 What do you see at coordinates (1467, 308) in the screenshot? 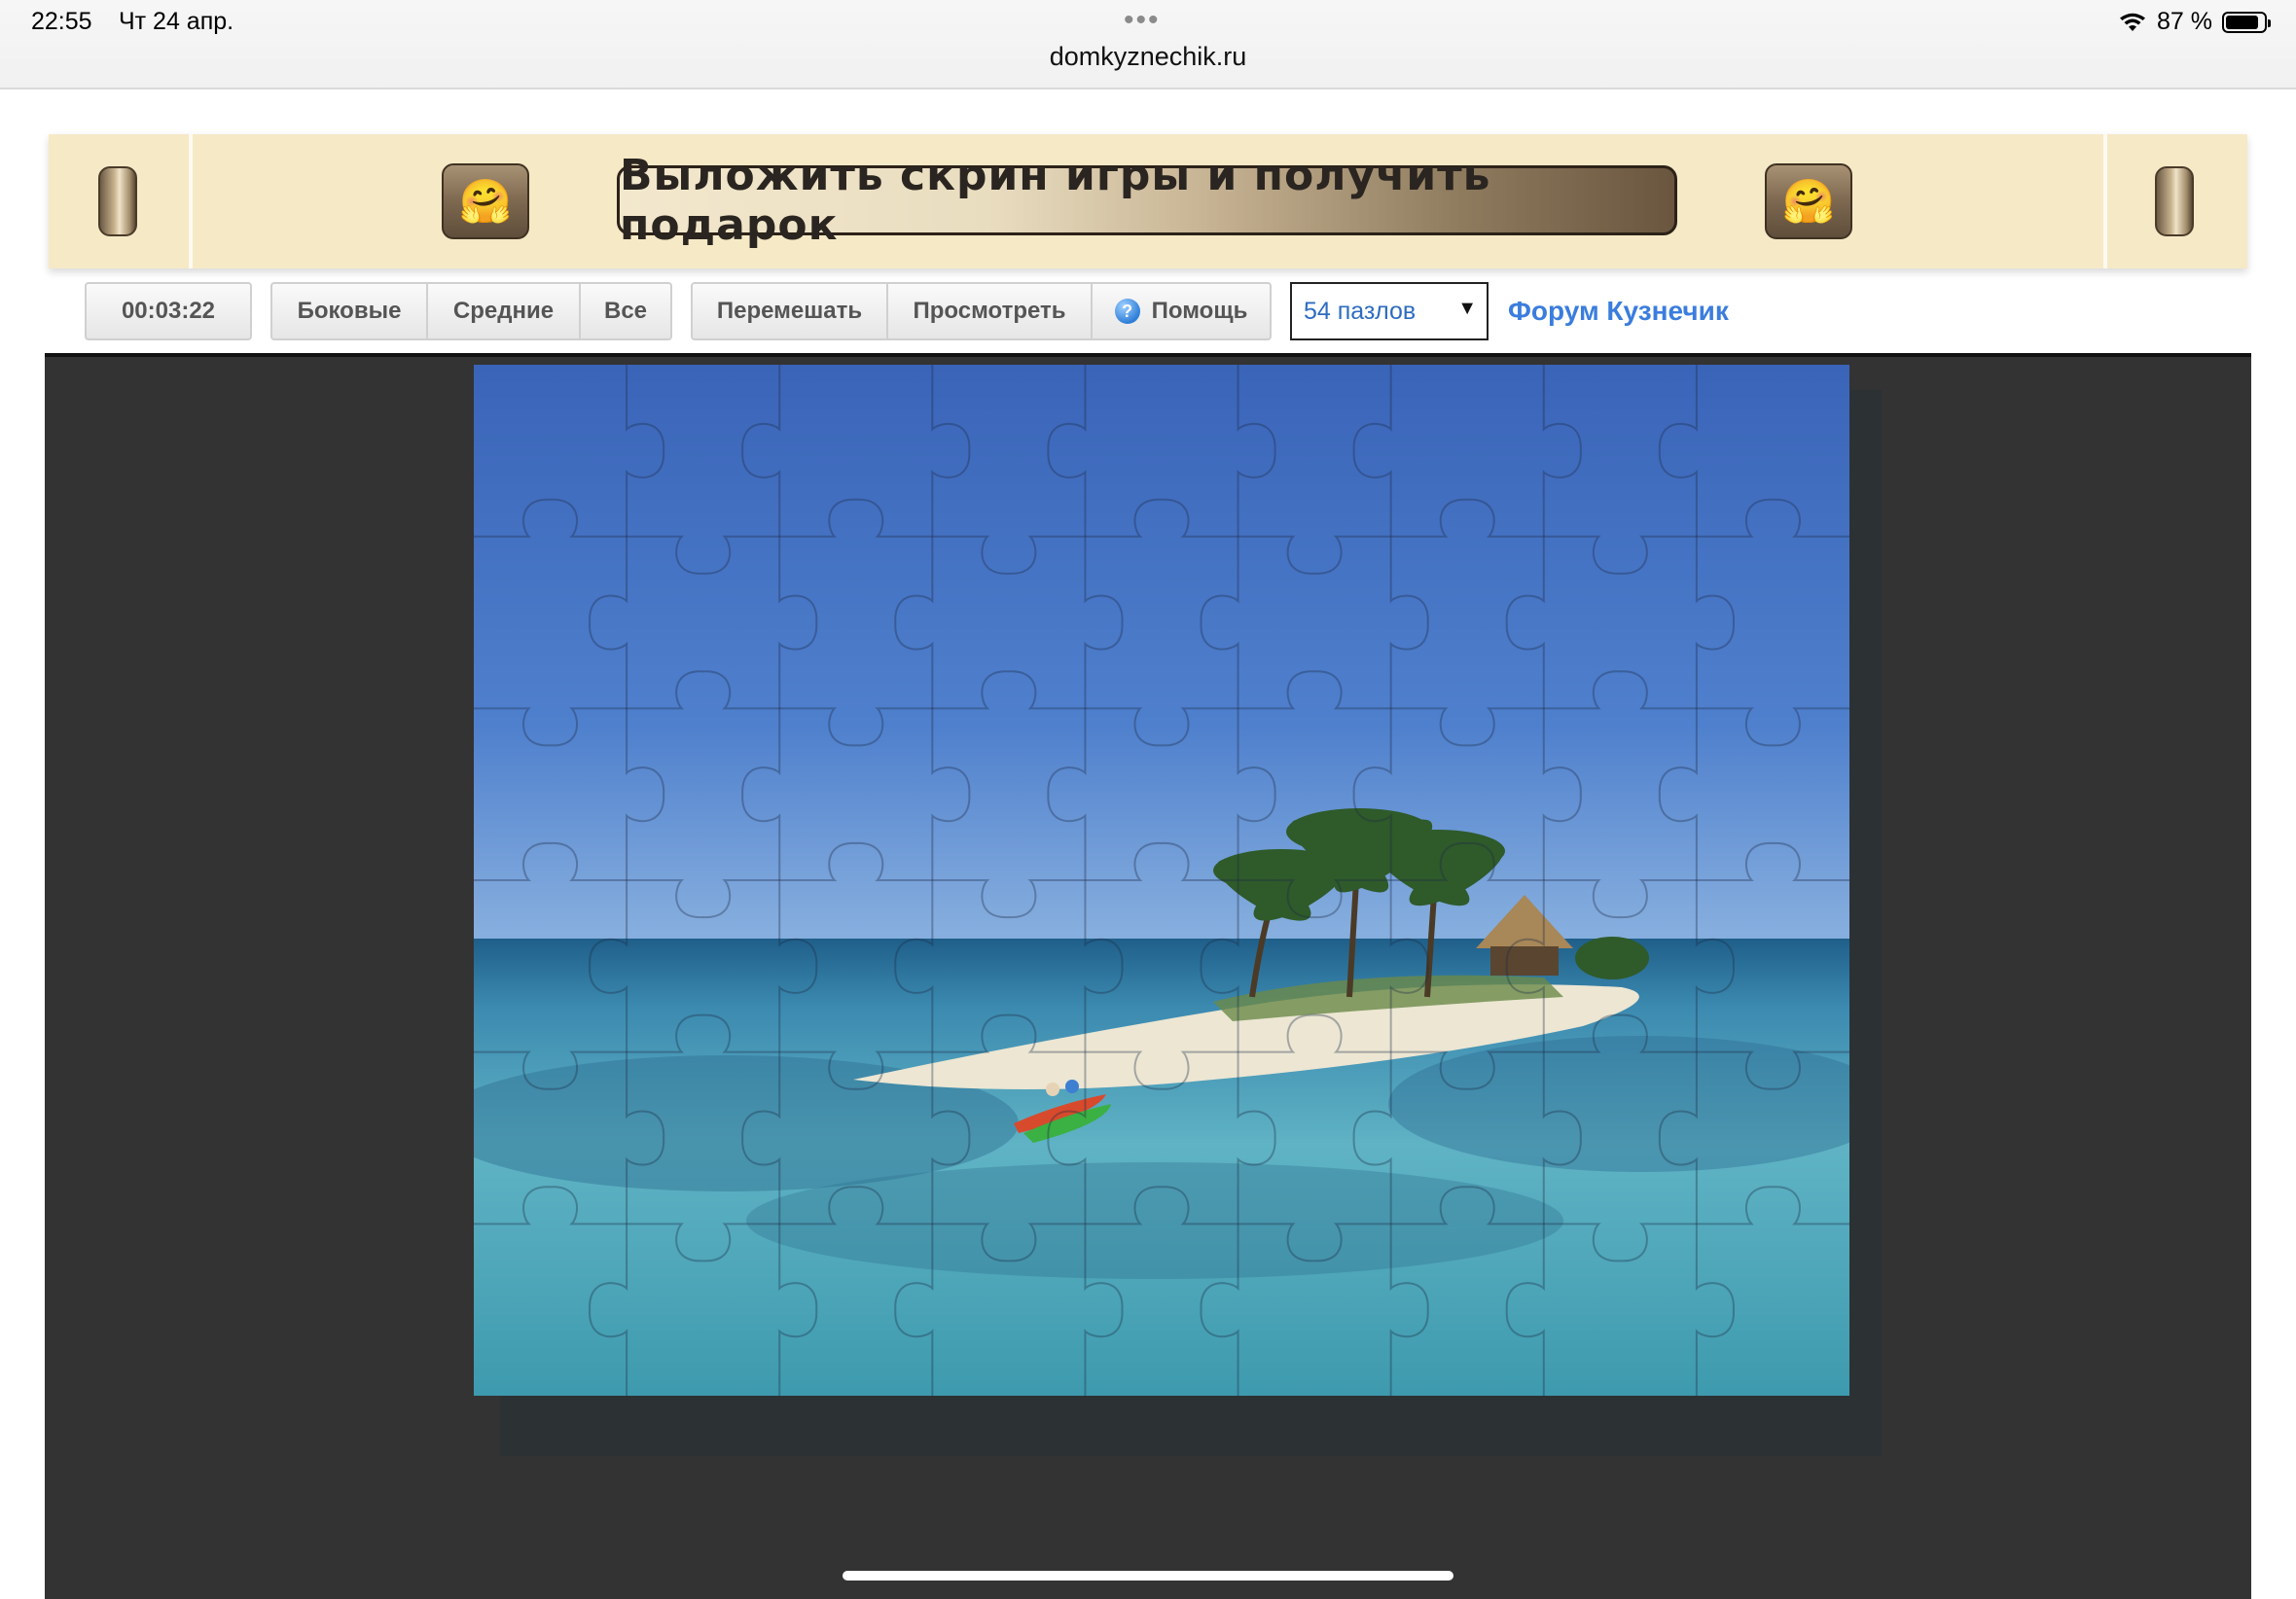
I see `dropdown-caret-icon: ▼` at bounding box center [1467, 308].